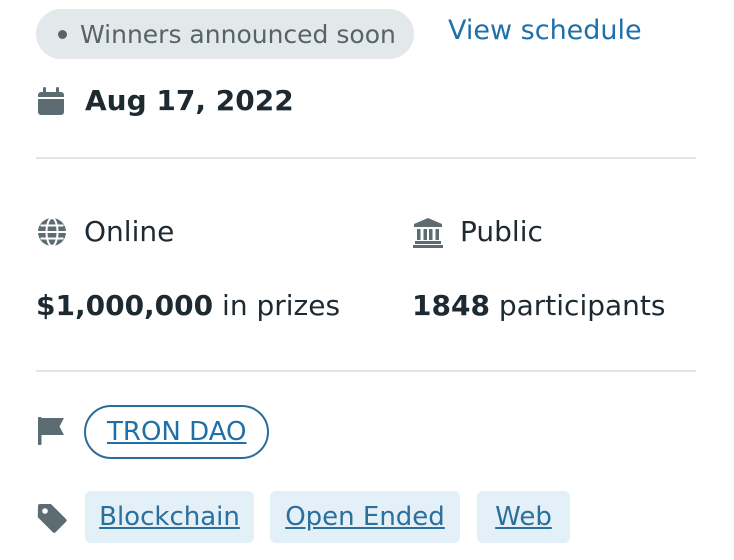 The image size is (734, 560). I want to click on participant-value: 1848, so click(451, 305).